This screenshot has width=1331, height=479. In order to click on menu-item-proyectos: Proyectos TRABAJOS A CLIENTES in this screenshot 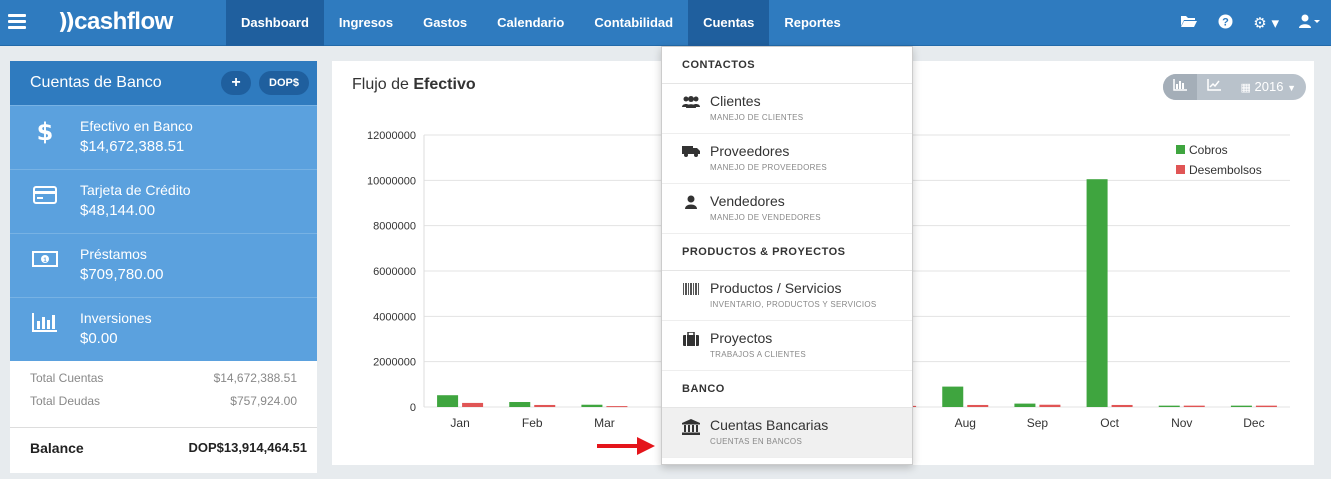, I will do `click(787, 346)`.